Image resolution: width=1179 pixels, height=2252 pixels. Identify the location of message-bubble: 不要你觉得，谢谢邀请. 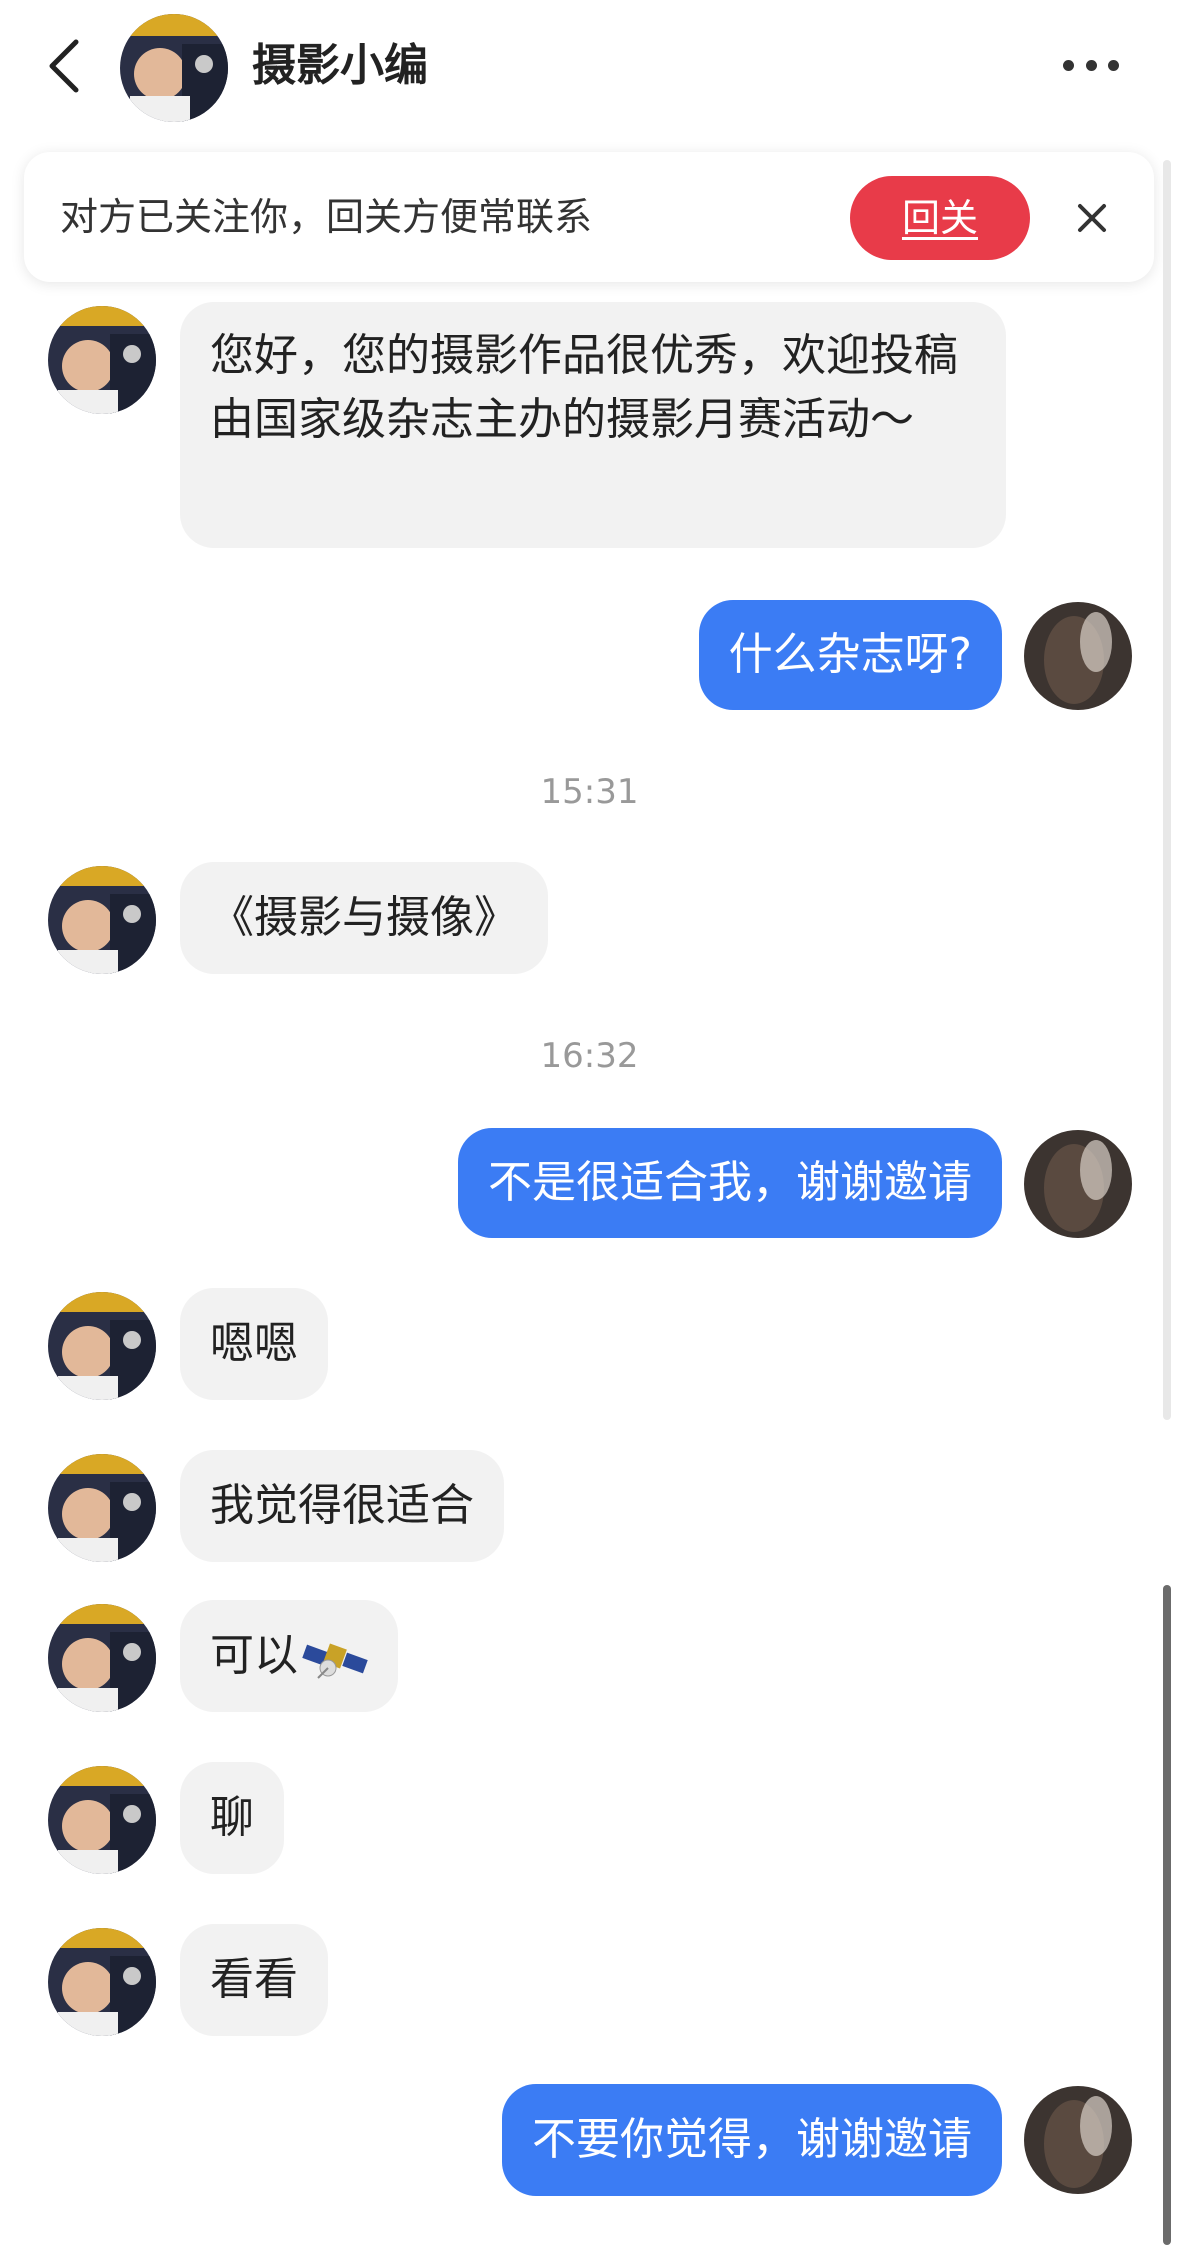
(752, 2140).